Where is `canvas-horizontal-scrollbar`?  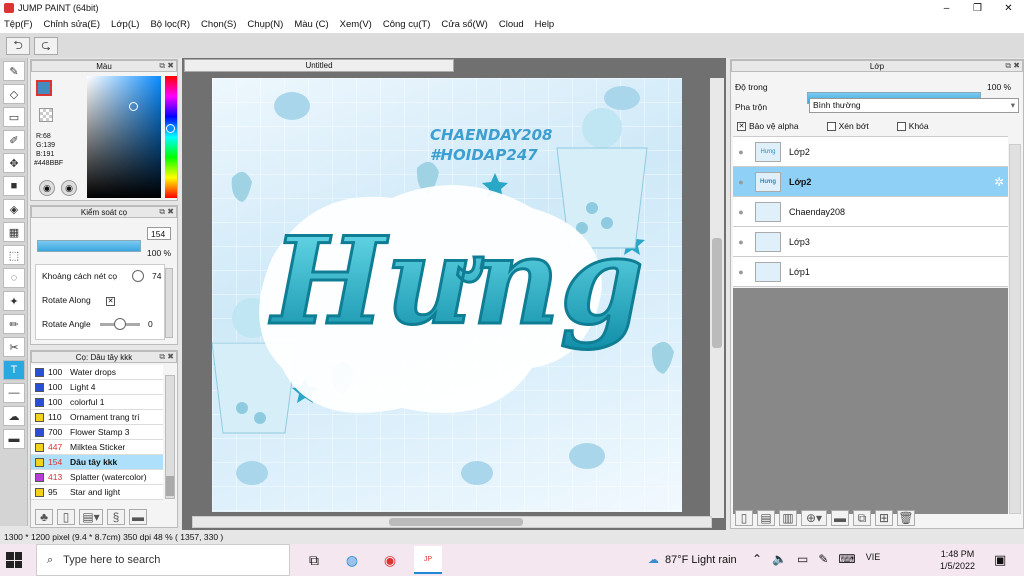 canvas-horizontal-scrollbar is located at coordinates (452, 522).